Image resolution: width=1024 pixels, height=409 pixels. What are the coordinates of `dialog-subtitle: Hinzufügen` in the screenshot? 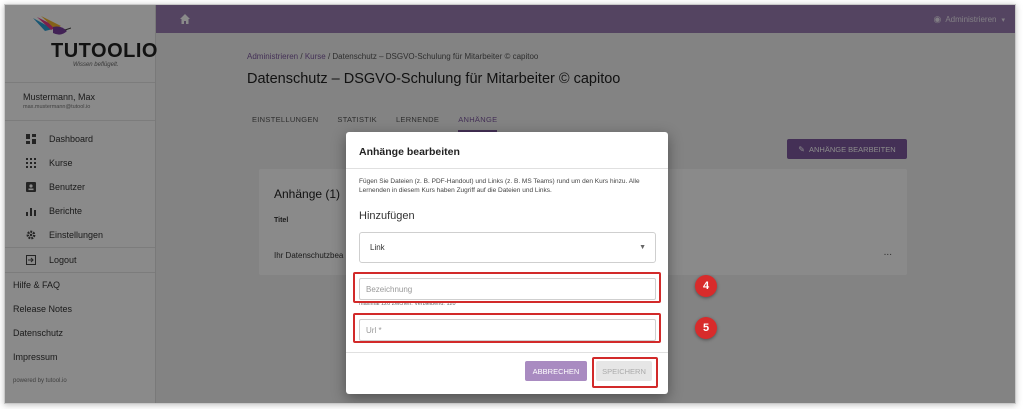 It's located at (387, 216).